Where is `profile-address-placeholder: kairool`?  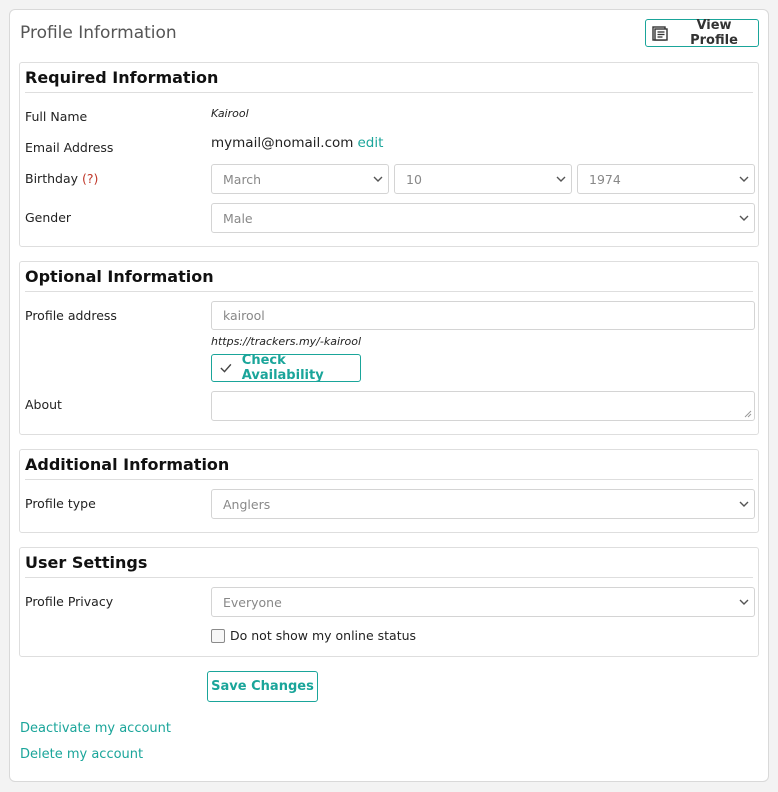 profile-address-placeholder: kairool is located at coordinates (244, 315).